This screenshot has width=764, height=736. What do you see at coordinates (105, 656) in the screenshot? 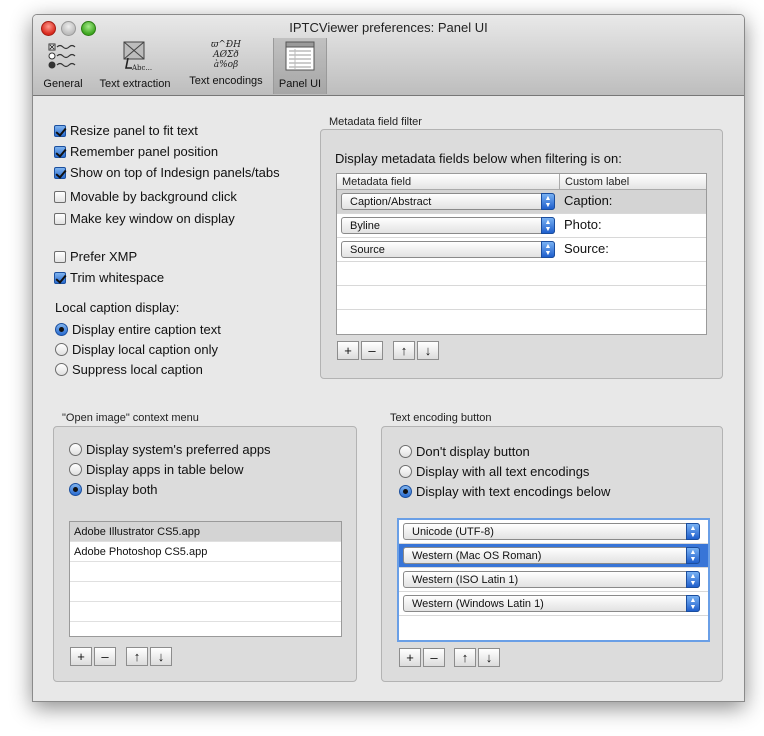
I see `remove-app-button: –` at bounding box center [105, 656].